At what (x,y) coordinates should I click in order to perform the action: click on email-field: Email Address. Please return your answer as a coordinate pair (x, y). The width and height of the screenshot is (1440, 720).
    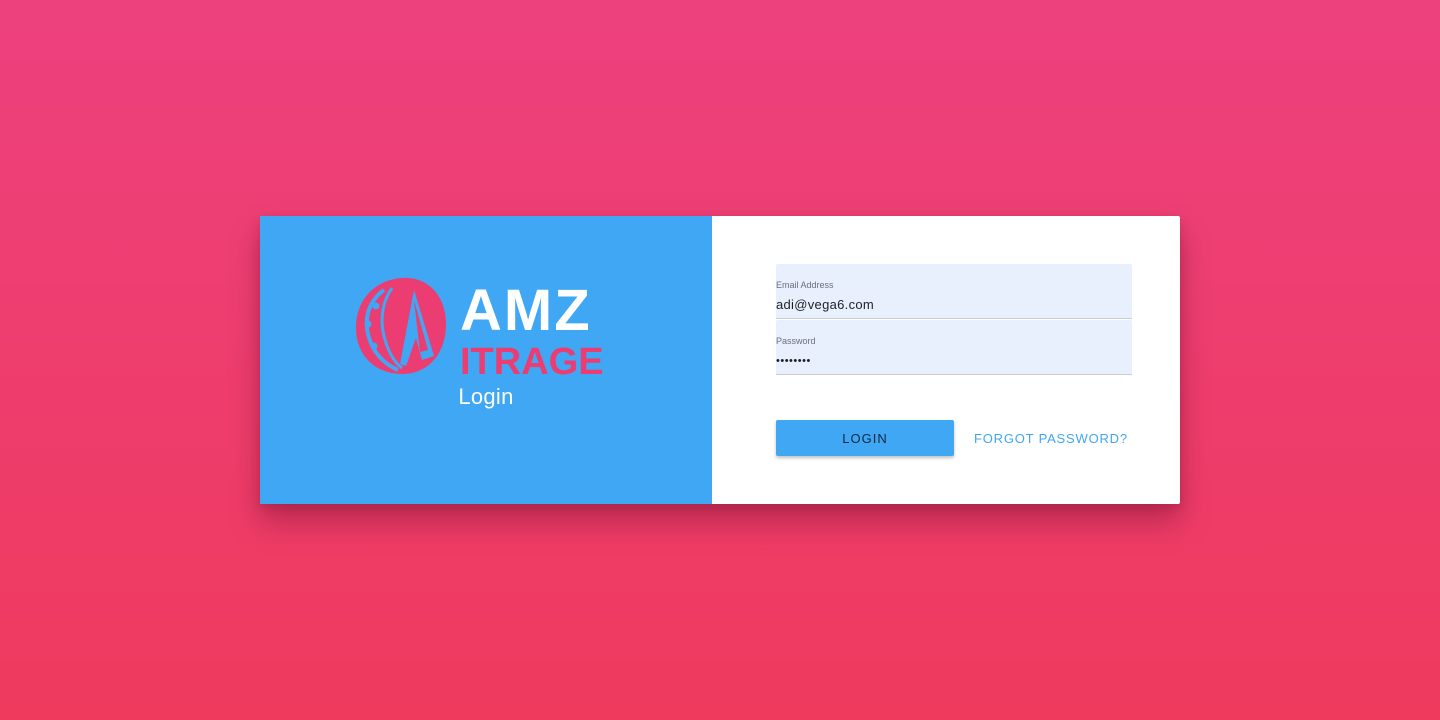
    Looking at the image, I should click on (954, 291).